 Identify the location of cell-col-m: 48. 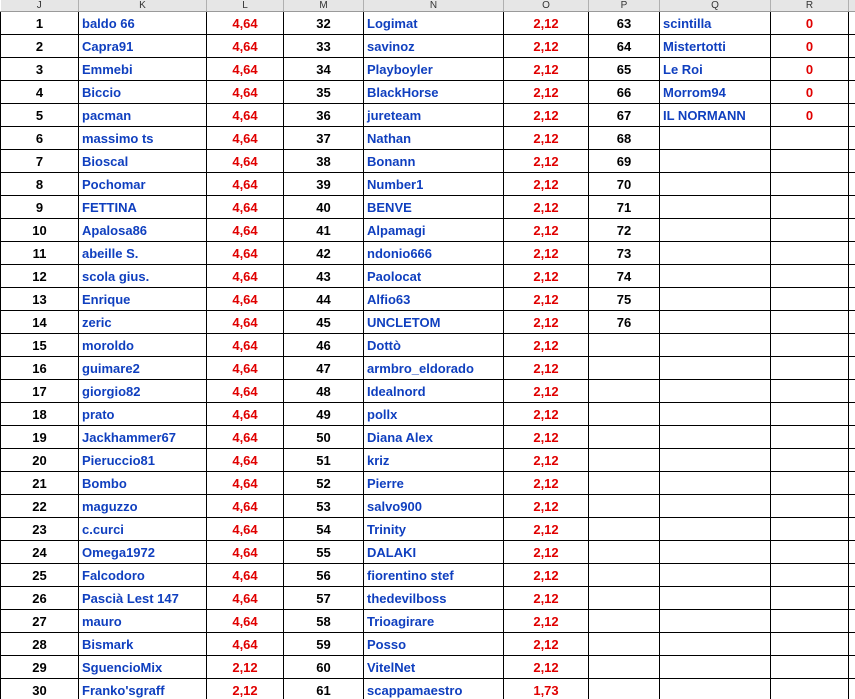
(323, 391).